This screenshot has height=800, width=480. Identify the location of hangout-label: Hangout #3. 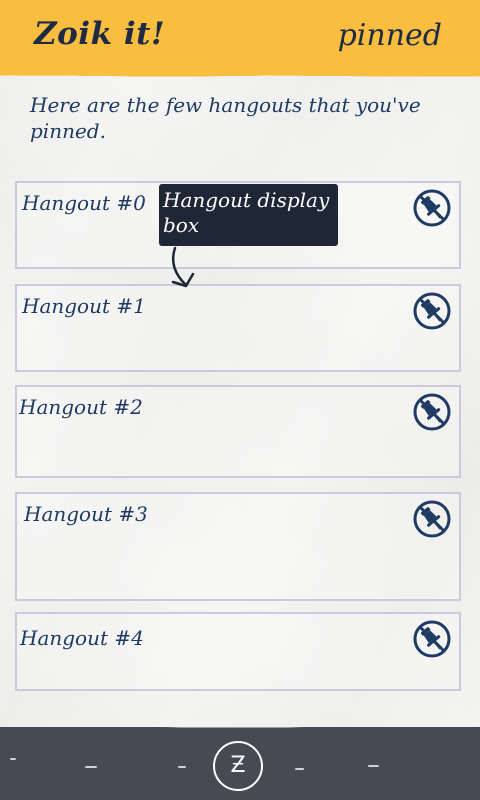
(86, 514).